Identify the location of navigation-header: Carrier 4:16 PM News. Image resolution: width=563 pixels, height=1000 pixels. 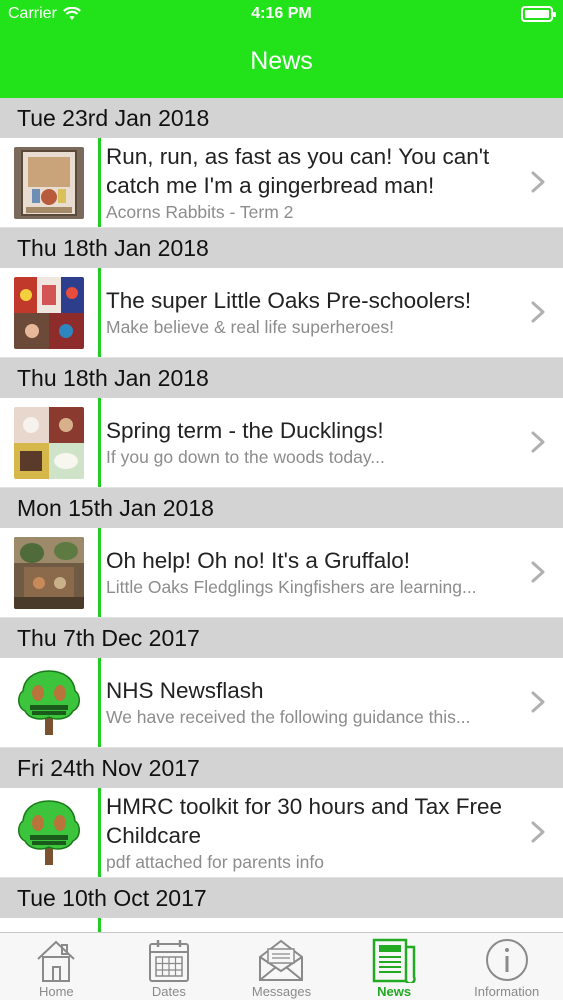
(281, 49).